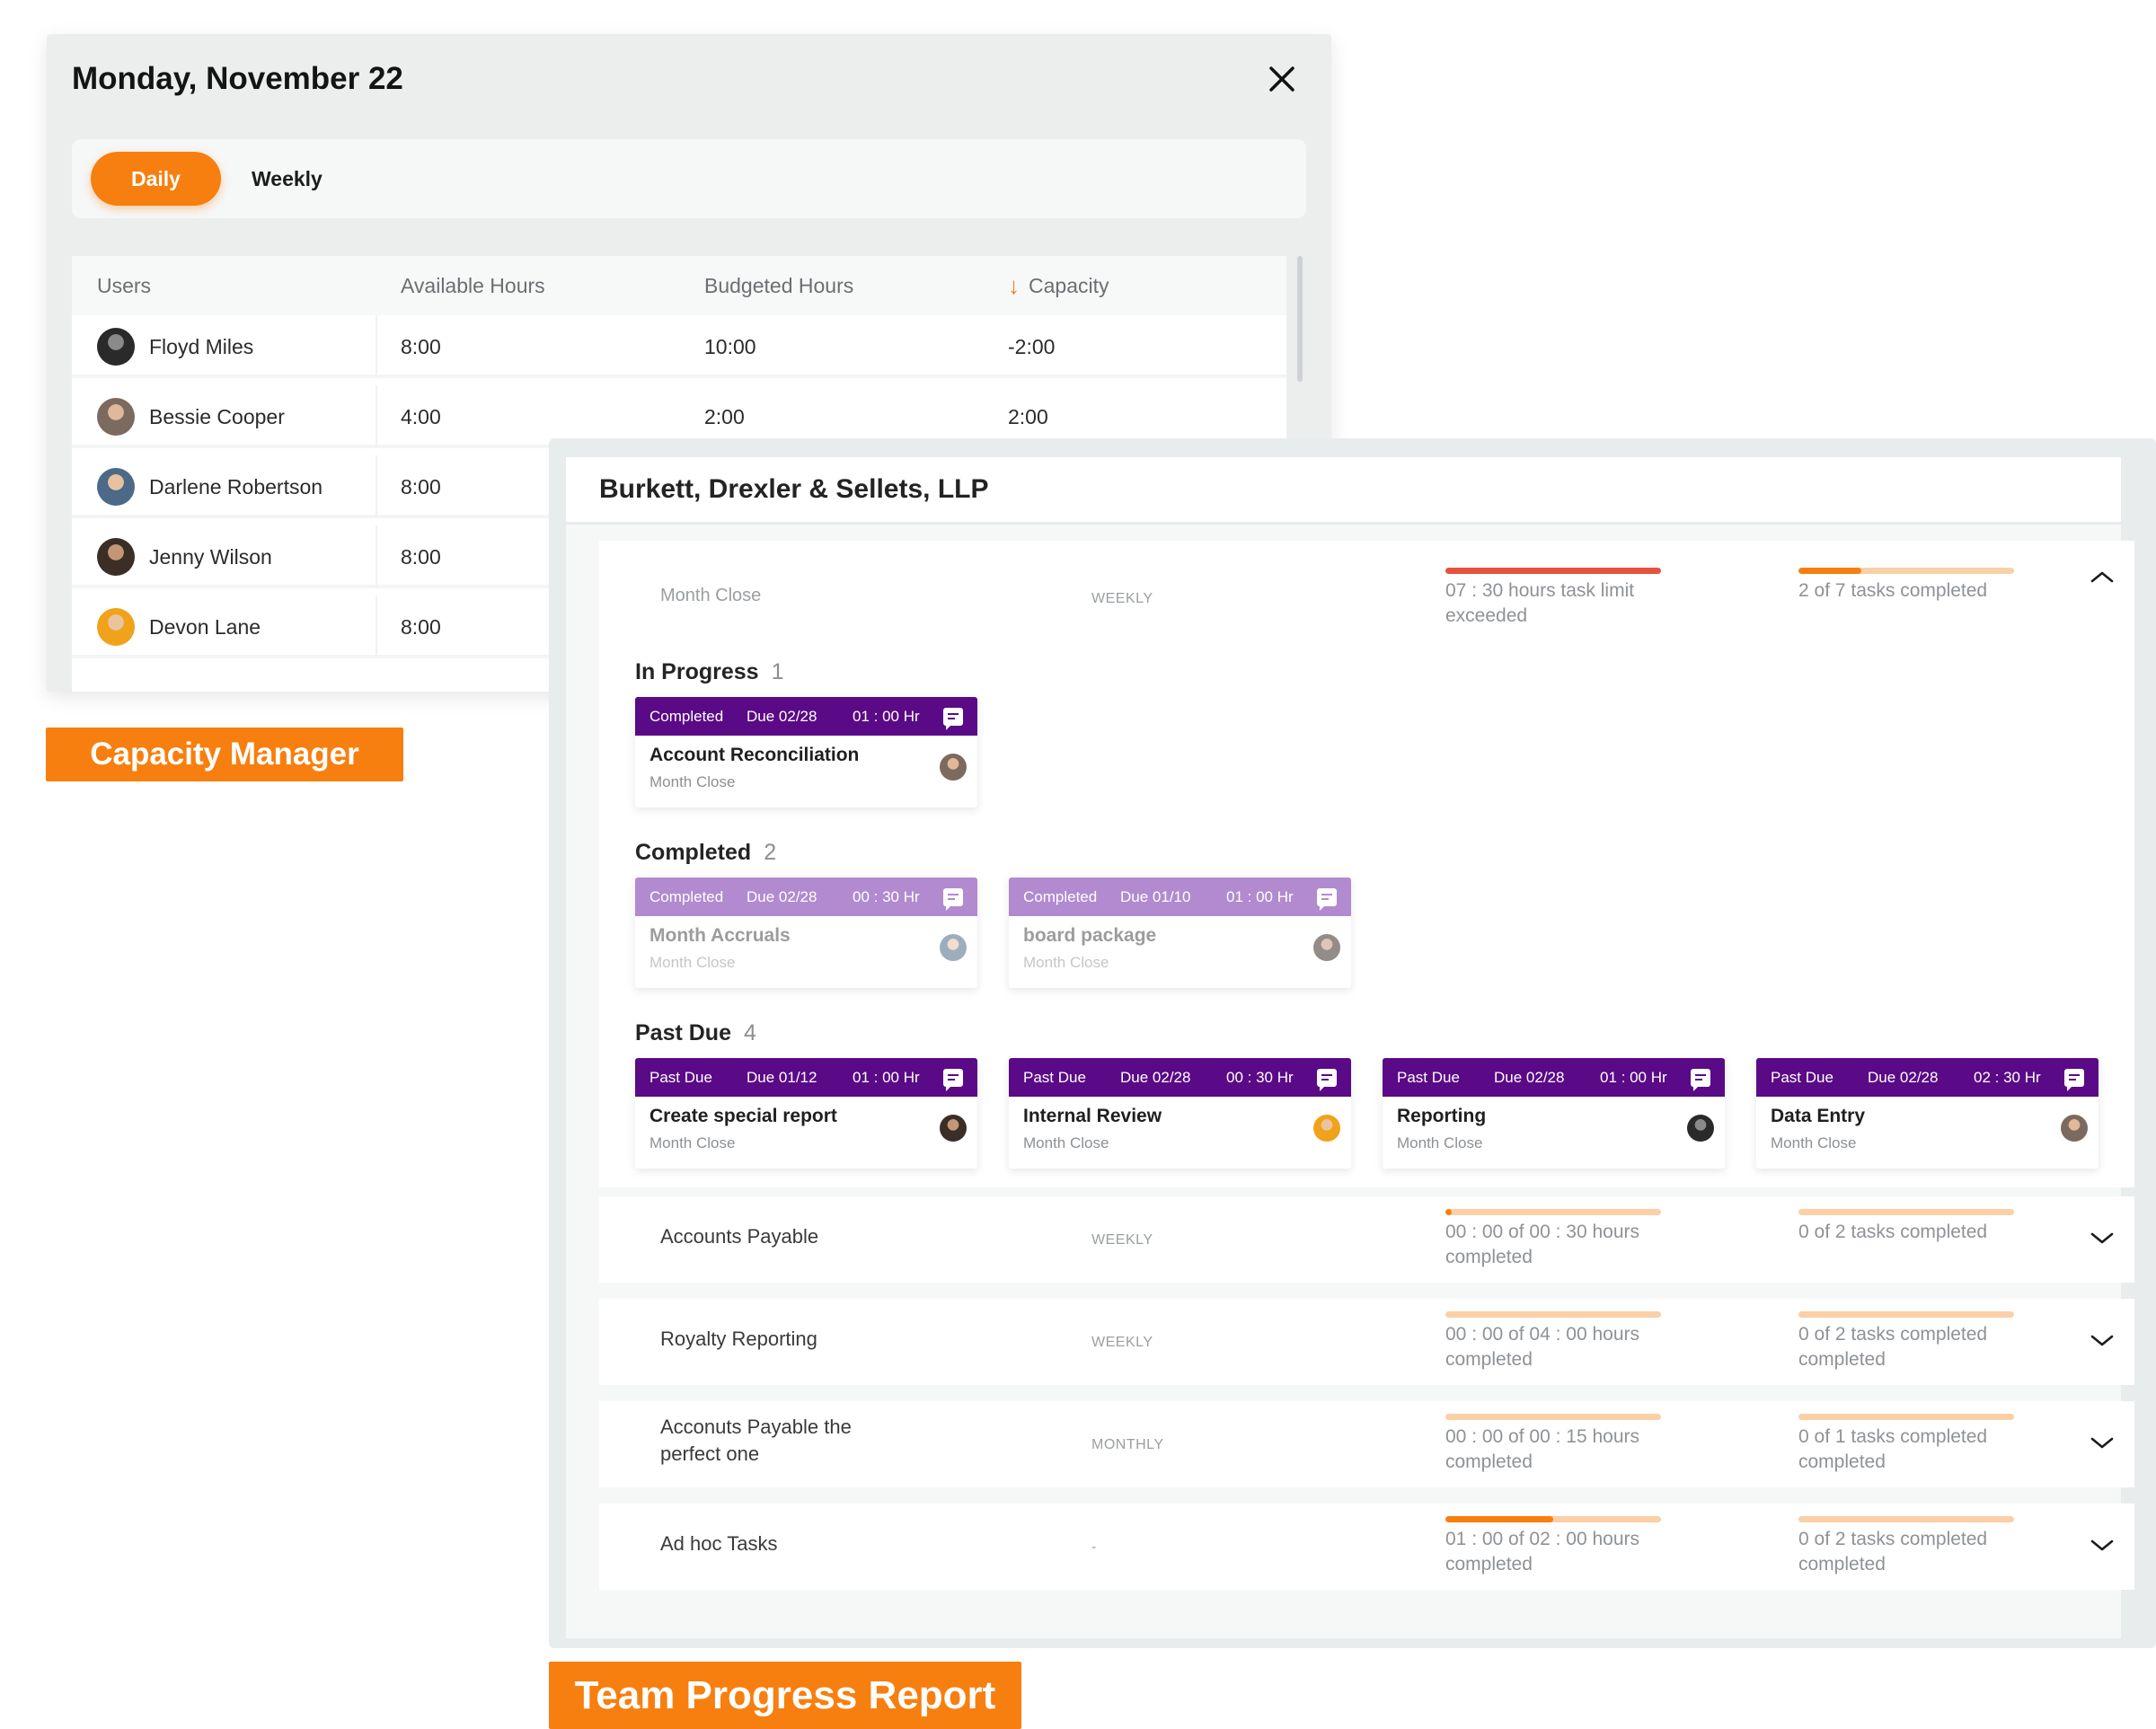 The image size is (2156, 1729). Describe the element at coordinates (680, 1077) in the screenshot. I see `task-status: Past Due` at that location.